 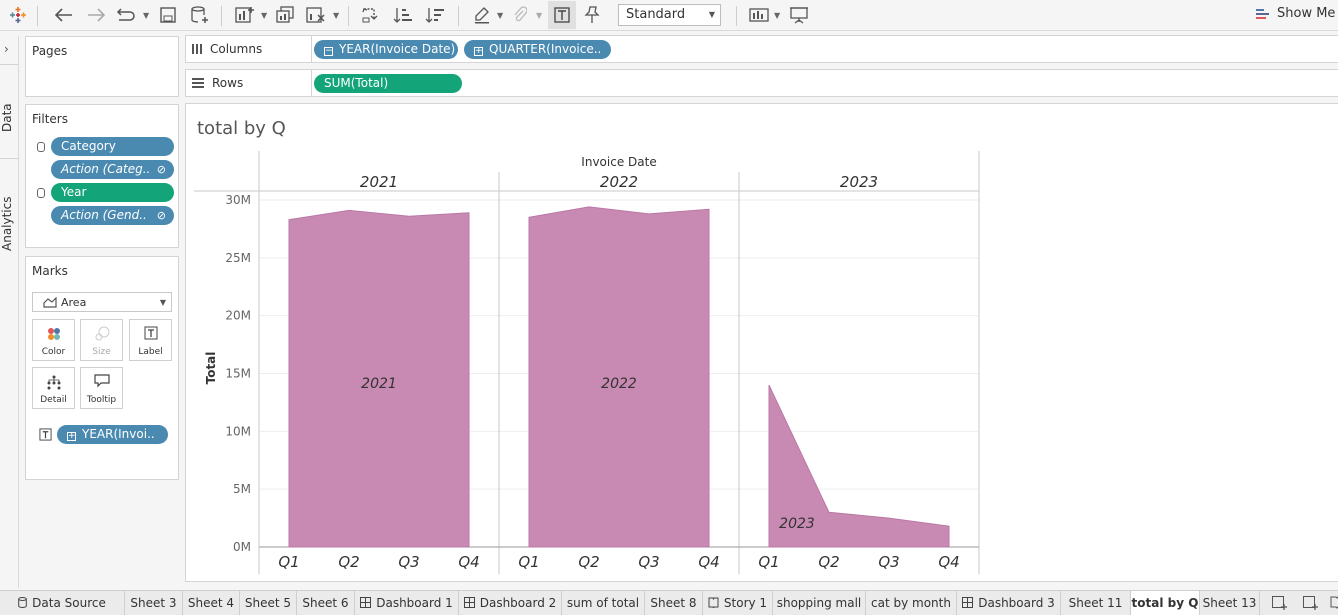 I want to click on show-cards-icon, so click(x=759, y=15).